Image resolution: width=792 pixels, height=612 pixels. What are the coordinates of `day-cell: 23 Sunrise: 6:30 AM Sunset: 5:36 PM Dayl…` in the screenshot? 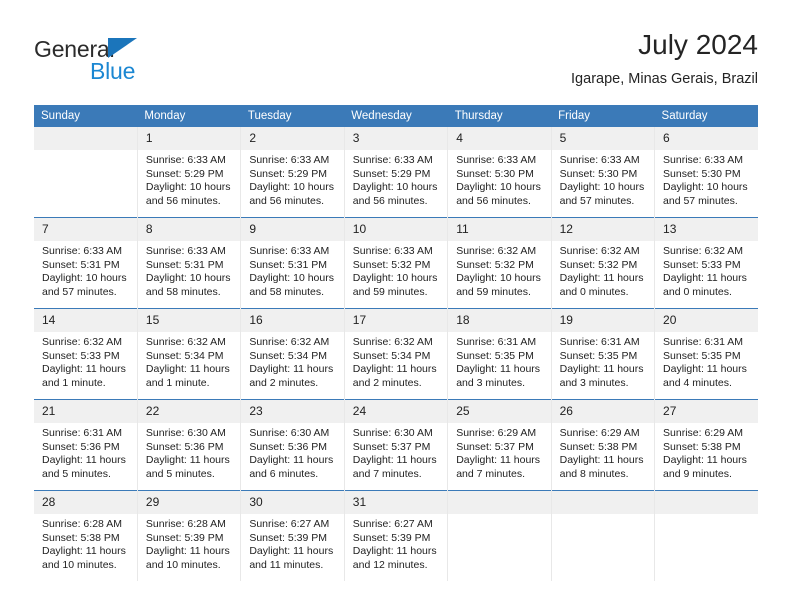 It's located at (292, 445).